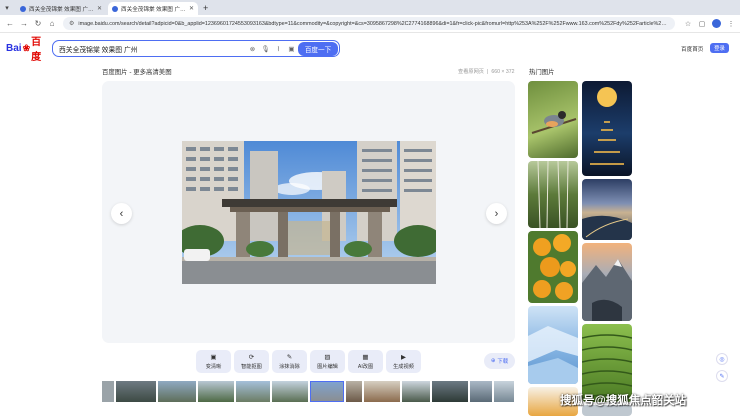 Image resolution: width=740 pixels, height=416 pixels. I want to click on hot-image-bamboo, so click(553, 194).